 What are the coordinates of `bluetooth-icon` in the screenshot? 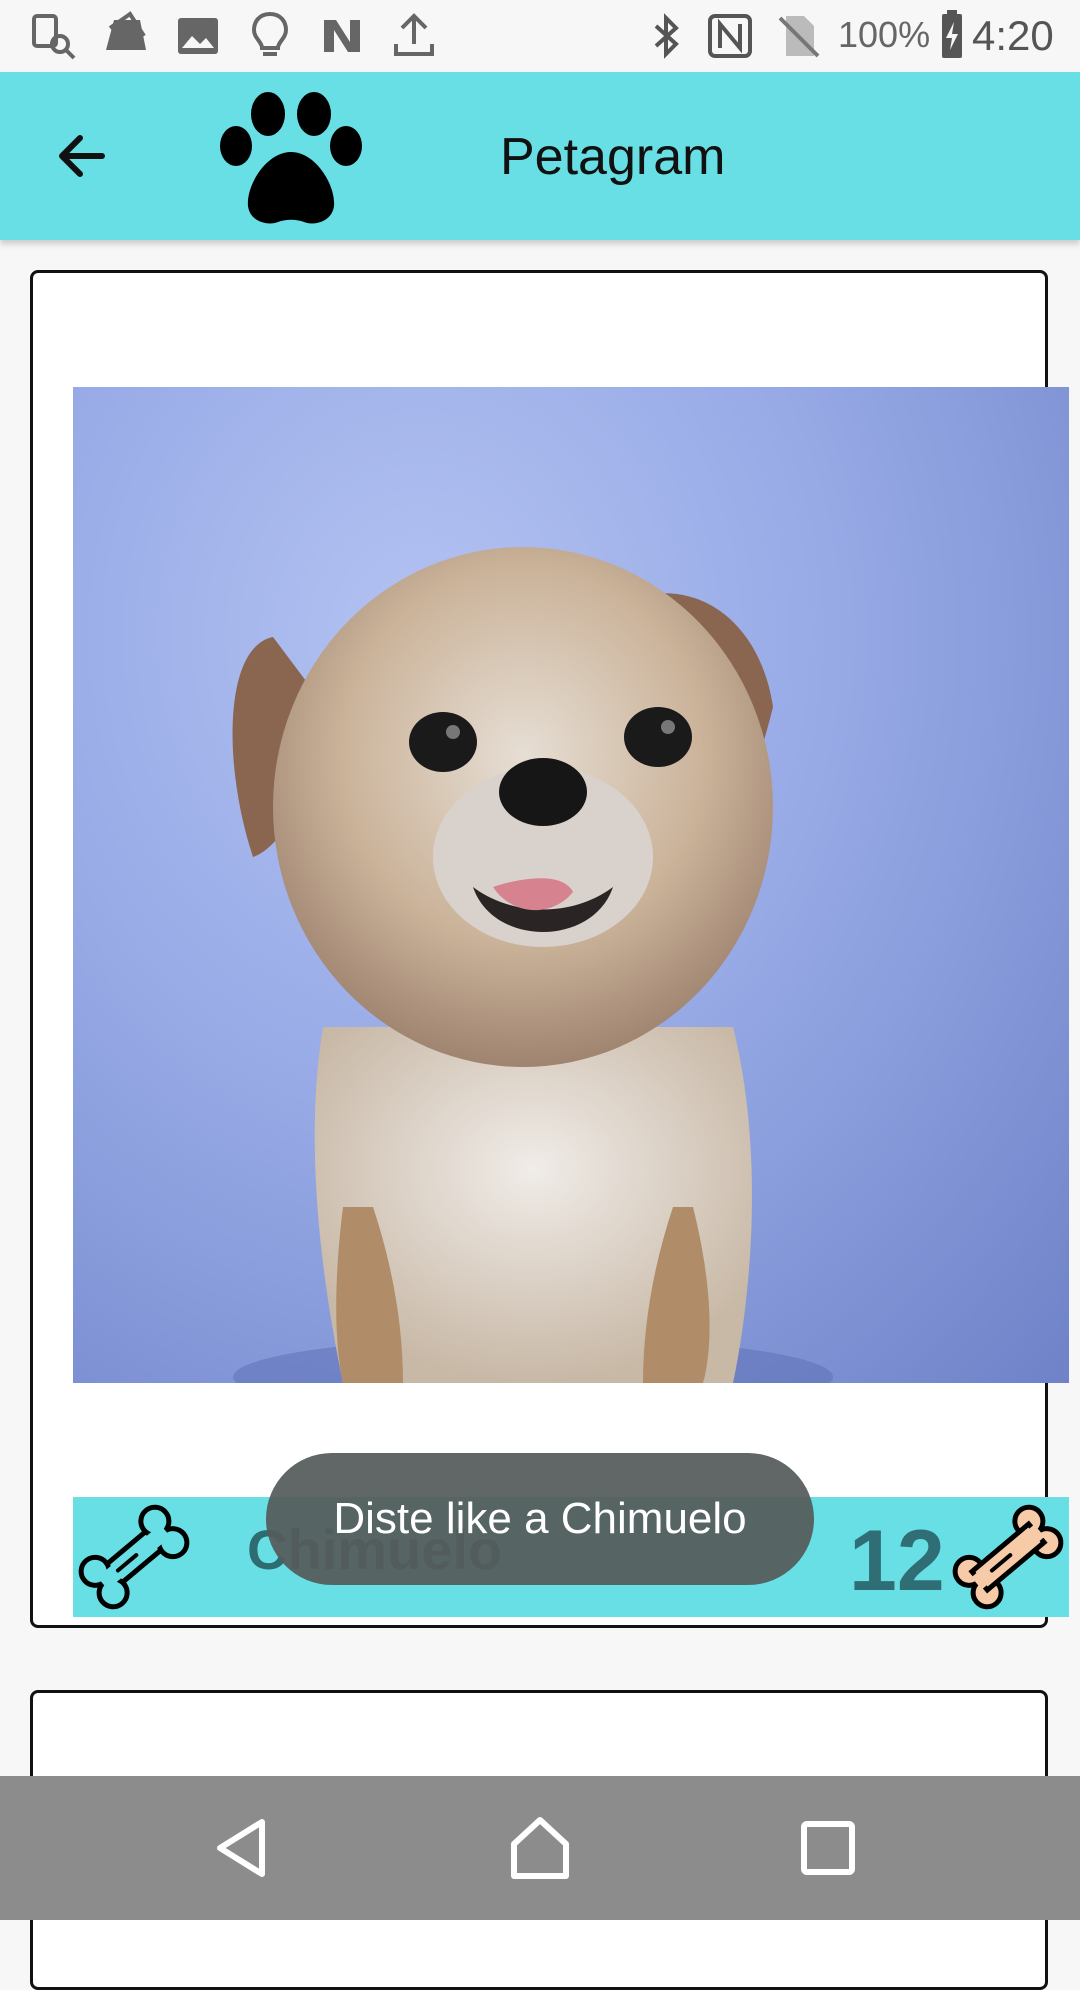 It's located at (666, 36).